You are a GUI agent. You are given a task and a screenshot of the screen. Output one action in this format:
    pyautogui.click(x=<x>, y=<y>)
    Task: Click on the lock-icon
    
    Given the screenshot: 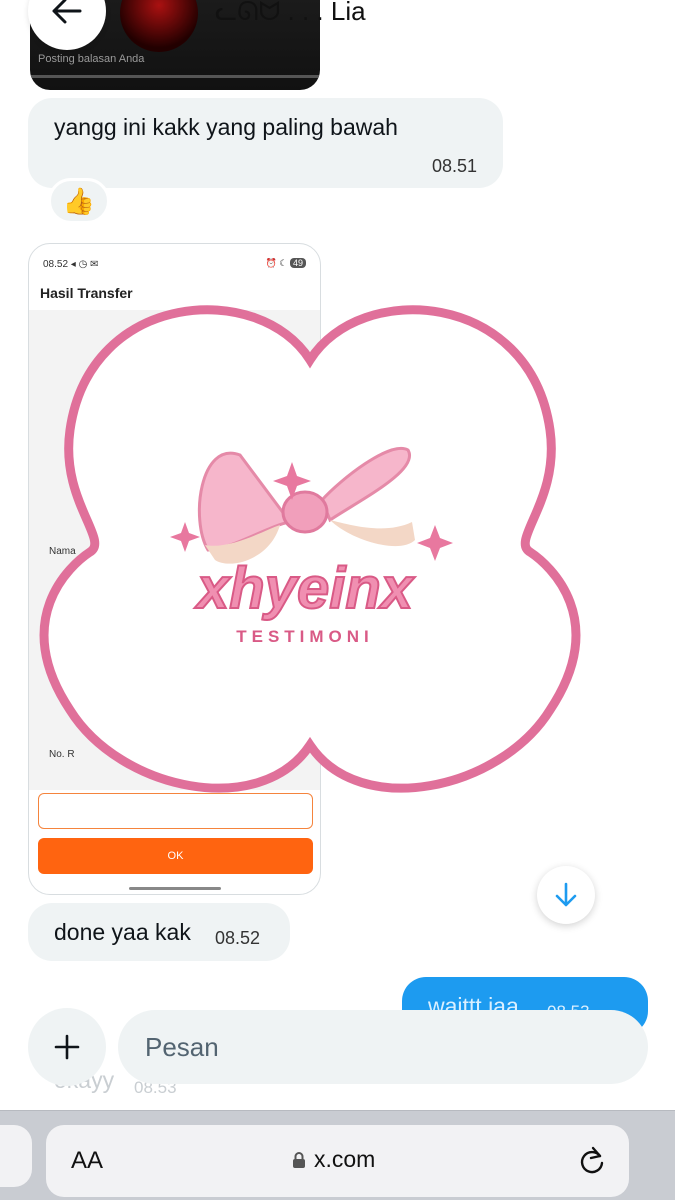 What is the action you would take?
    pyautogui.click(x=299, y=1159)
    